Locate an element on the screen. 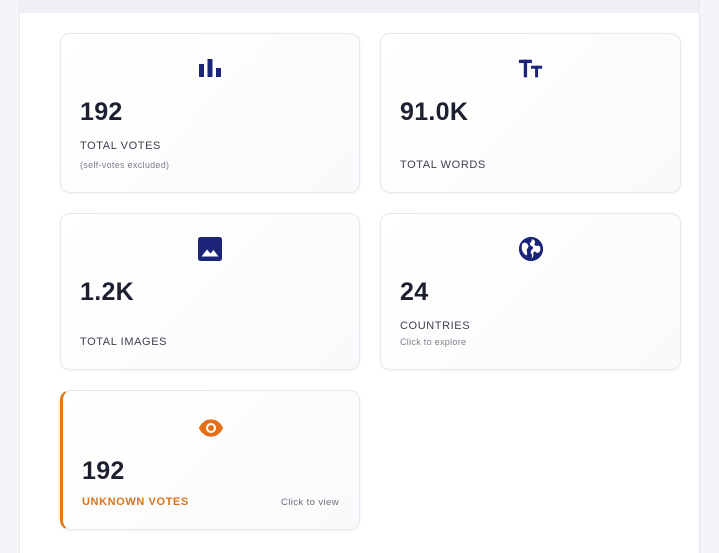 This screenshot has height=553, width=719. unknown-votes-view-link: Click to view is located at coordinates (310, 502).